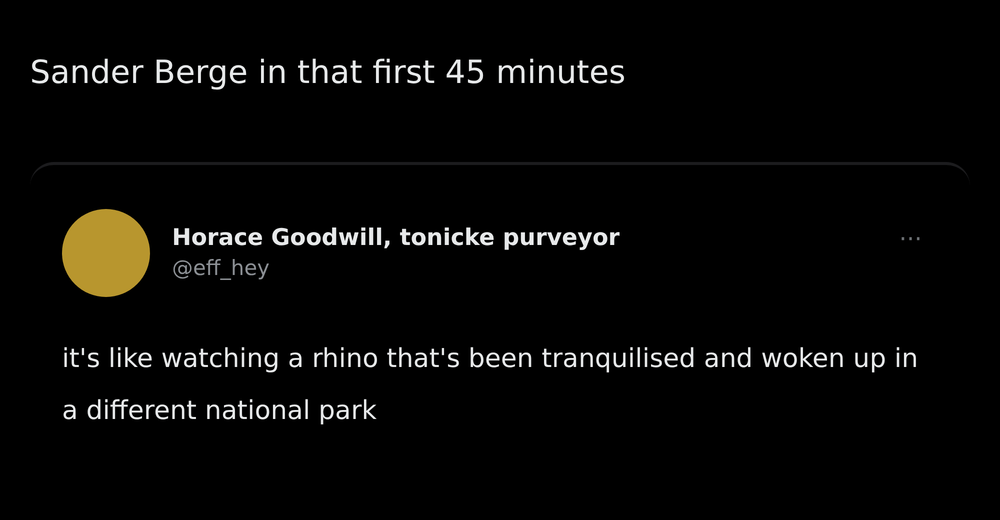  Describe the element at coordinates (910, 239) in the screenshot. I see `more-options-button: ···` at that location.